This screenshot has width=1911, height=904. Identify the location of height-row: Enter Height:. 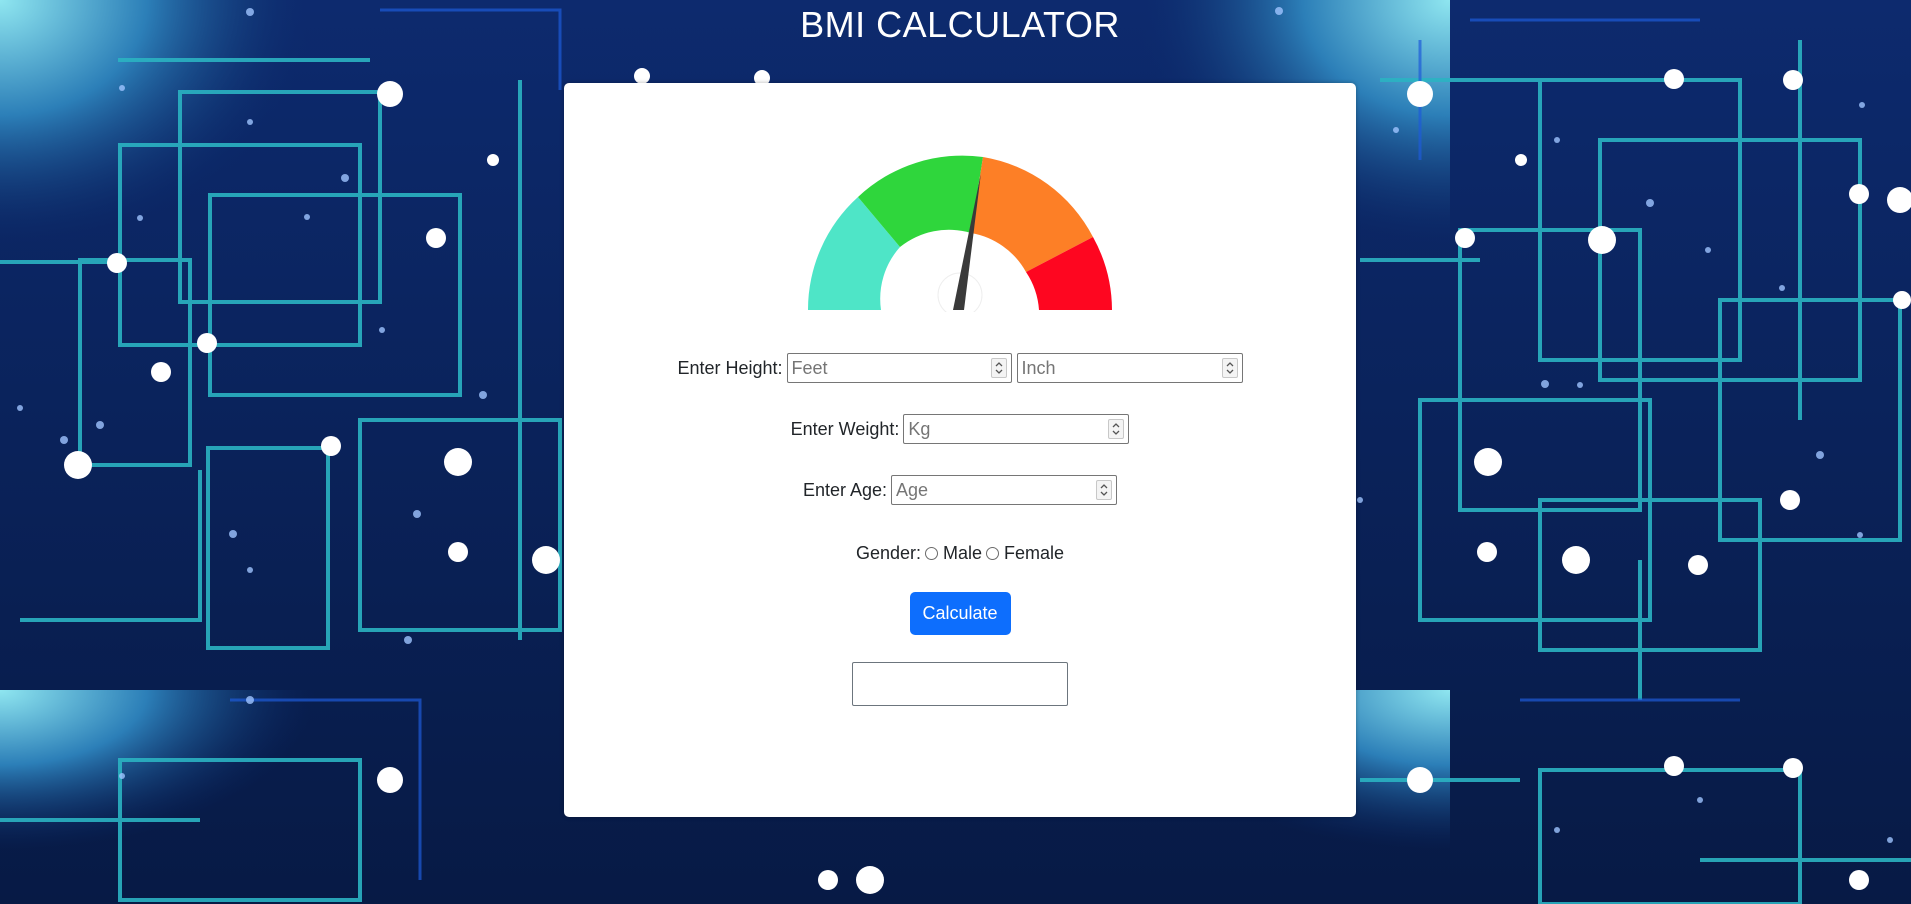
(960, 368).